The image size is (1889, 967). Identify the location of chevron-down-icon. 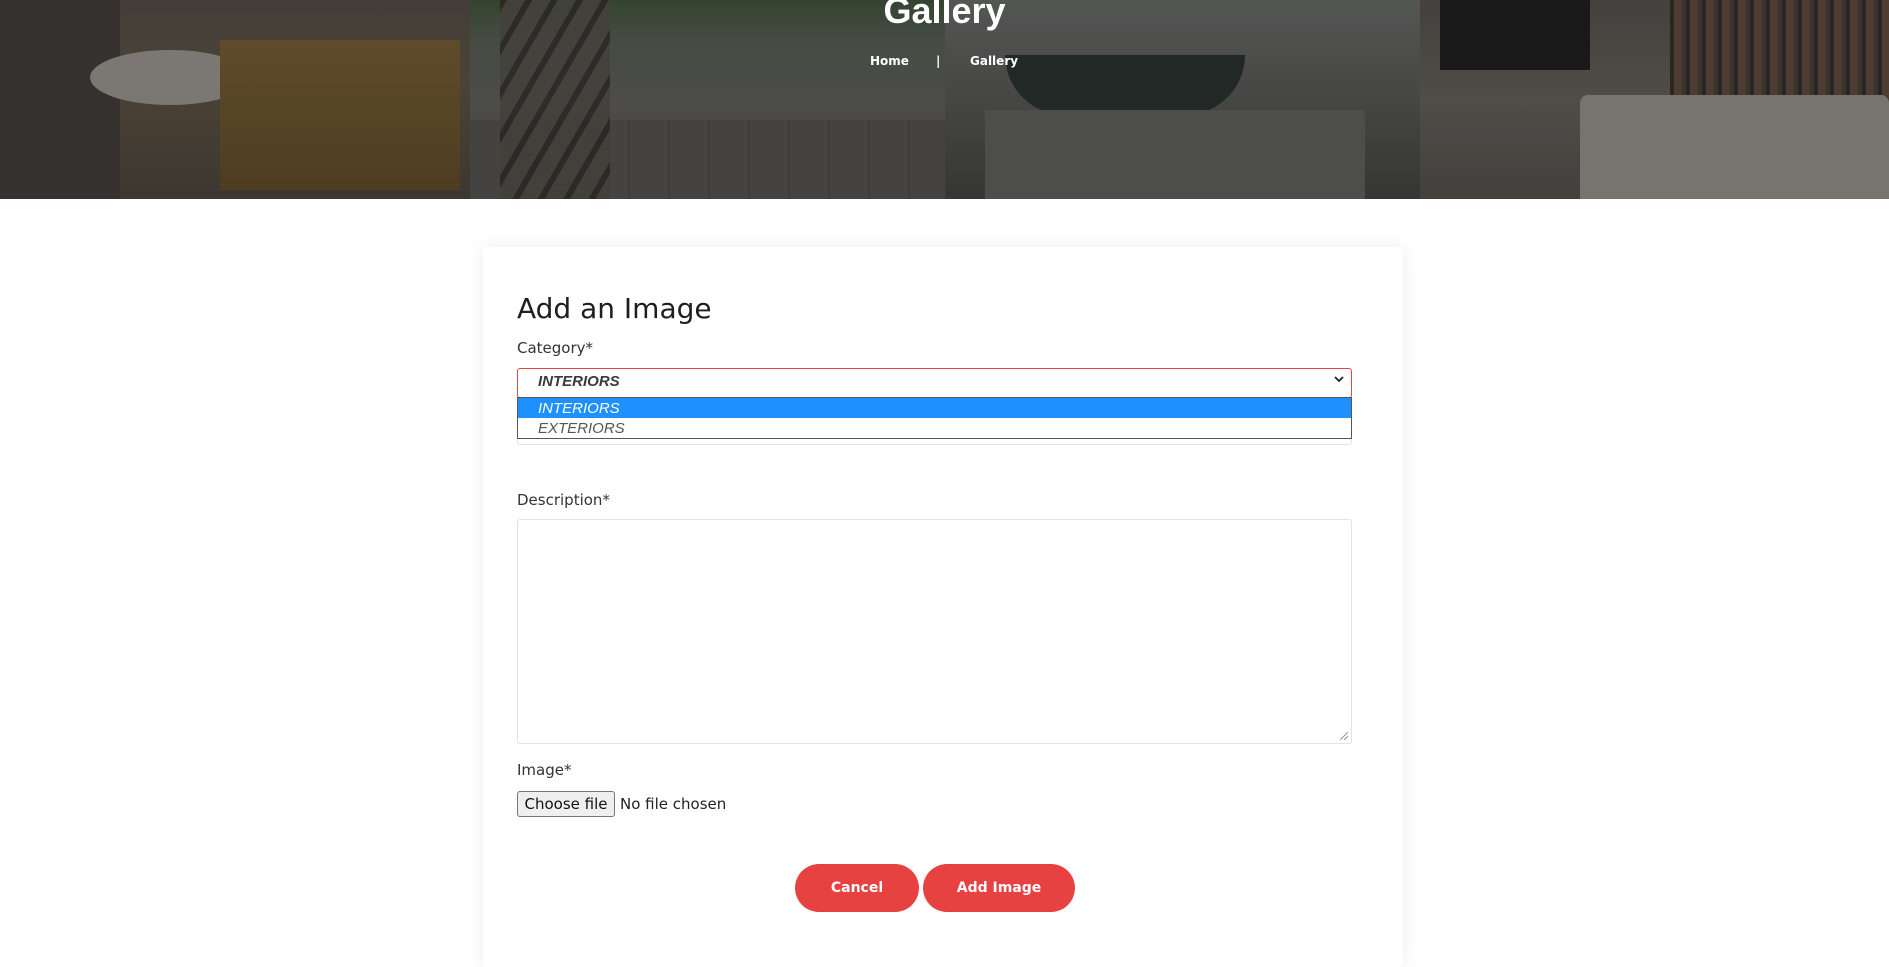
(1339, 380).